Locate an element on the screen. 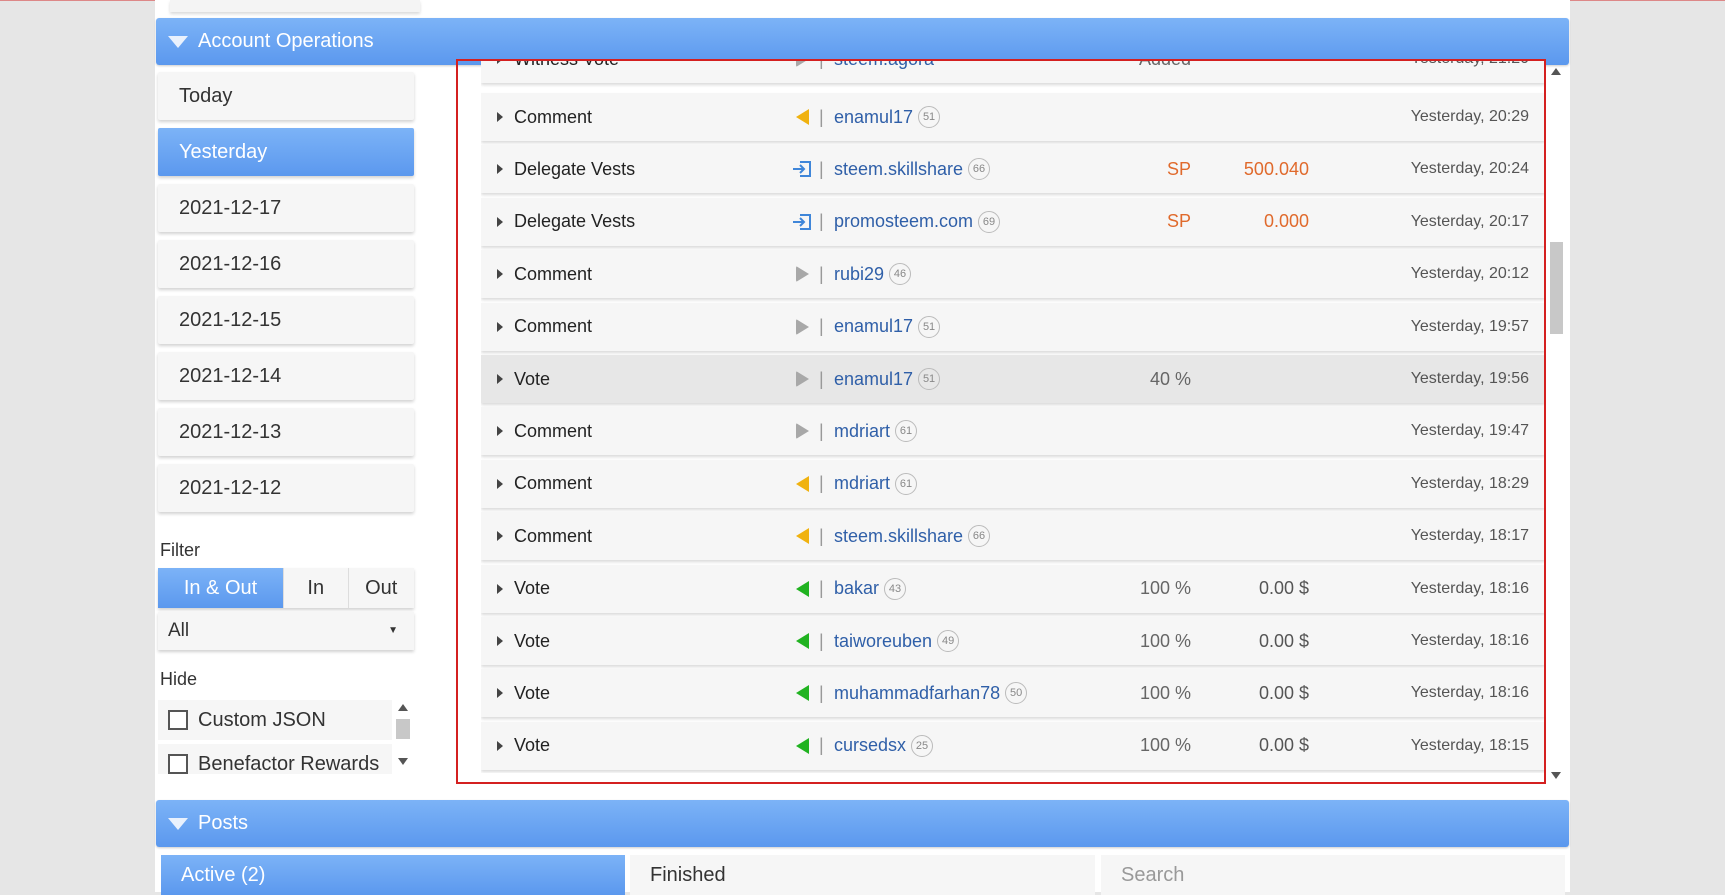 The width and height of the screenshot is (1725, 895). day-item-2021-12-12: 2021-12-12 is located at coordinates (286, 488).